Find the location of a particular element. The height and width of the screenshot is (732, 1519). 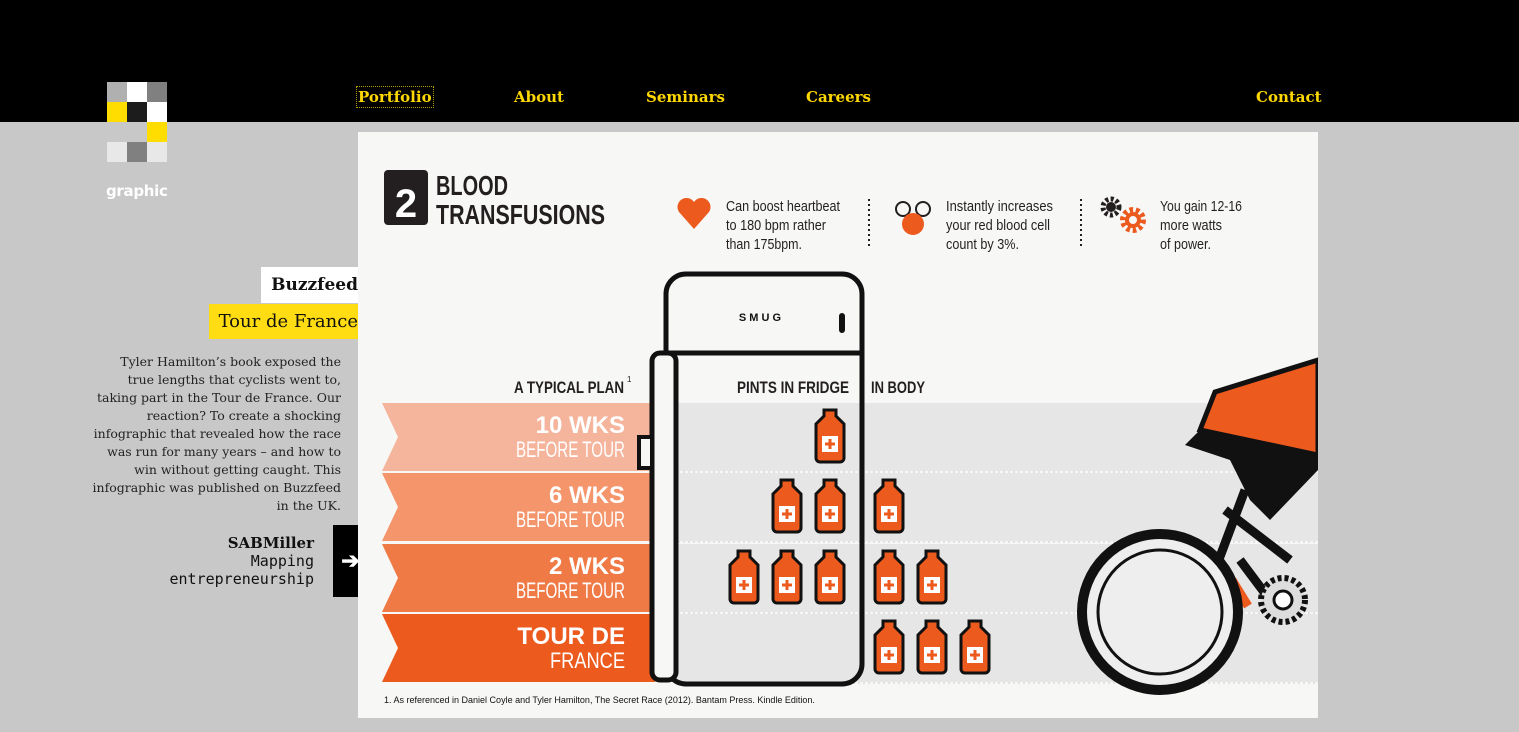

nav-seminars: Seminars is located at coordinates (685, 97).